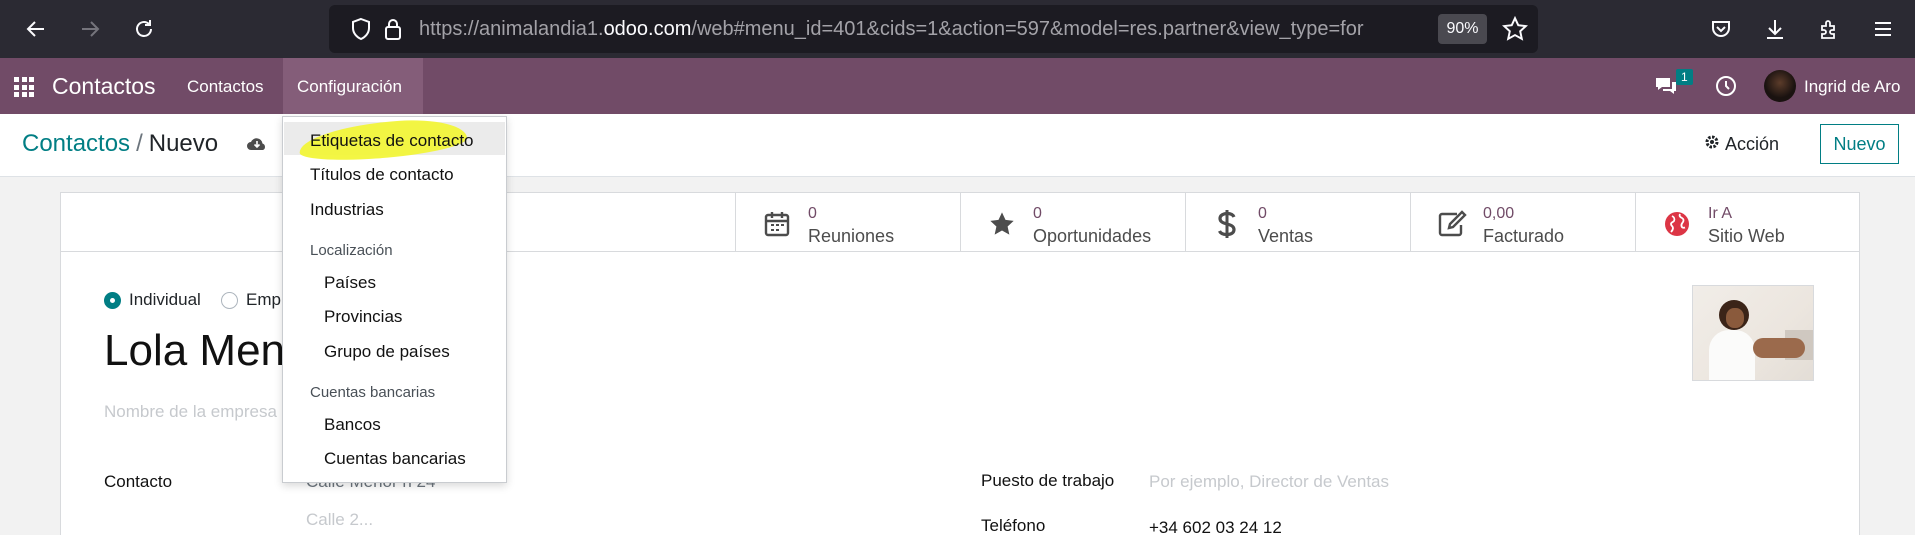 Image resolution: width=1915 pixels, height=535 pixels. I want to click on breadcrumb: Contactos / Nuevo, so click(120, 144).